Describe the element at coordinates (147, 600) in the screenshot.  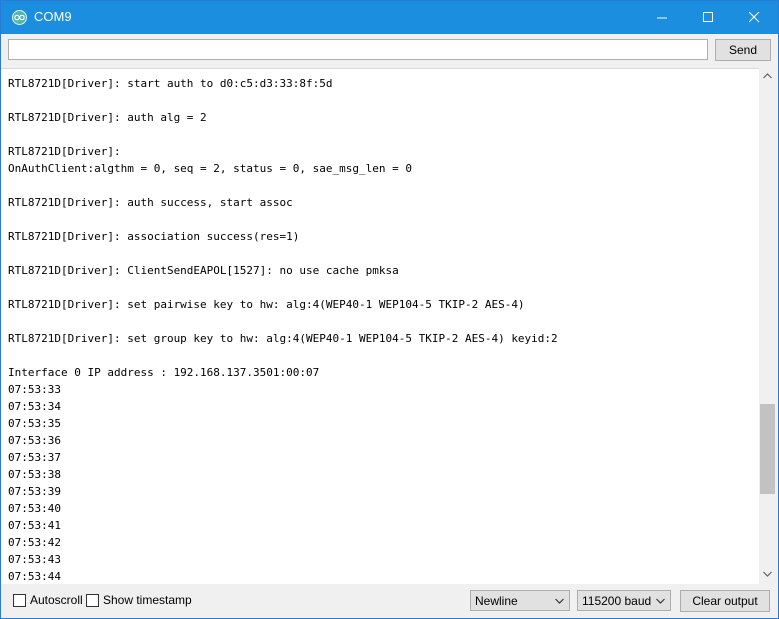
I see `show-timestamp-label: Show timestamp` at that location.